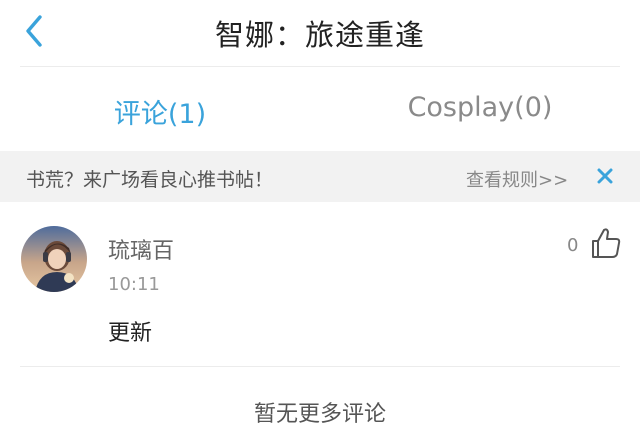 The image size is (640, 427). What do you see at coordinates (141, 249) in the screenshot?
I see `comment-username: 琉璃百` at bounding box center [141, 249].